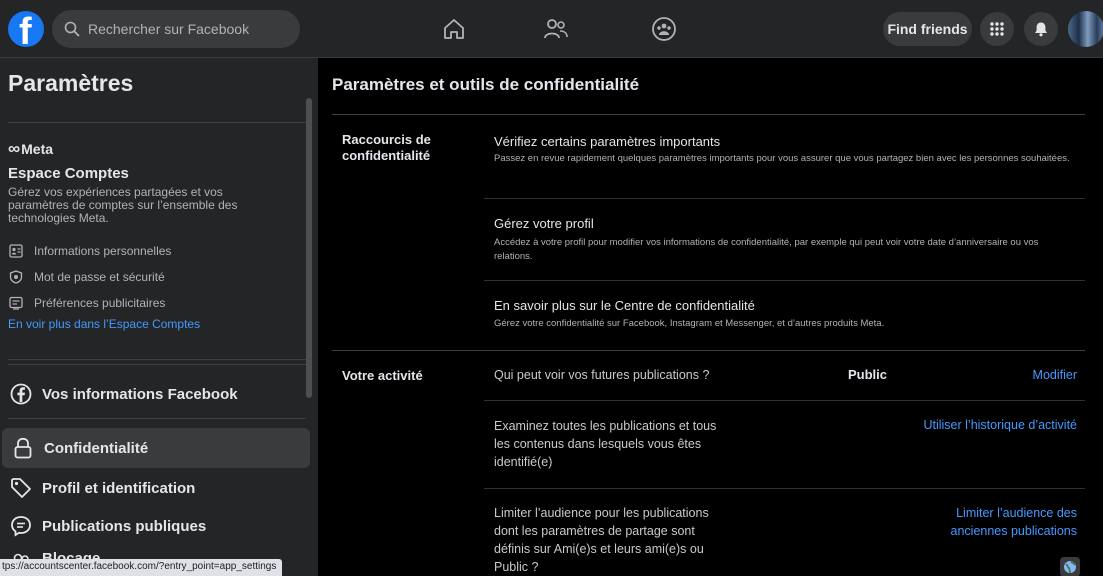 This screenshot has width=1103, height=576. What do you see at coordinates (1055, 375) in the screenshot?
I see `edit-future-posts-link: Modifier` at bounding box center [1055, 375].